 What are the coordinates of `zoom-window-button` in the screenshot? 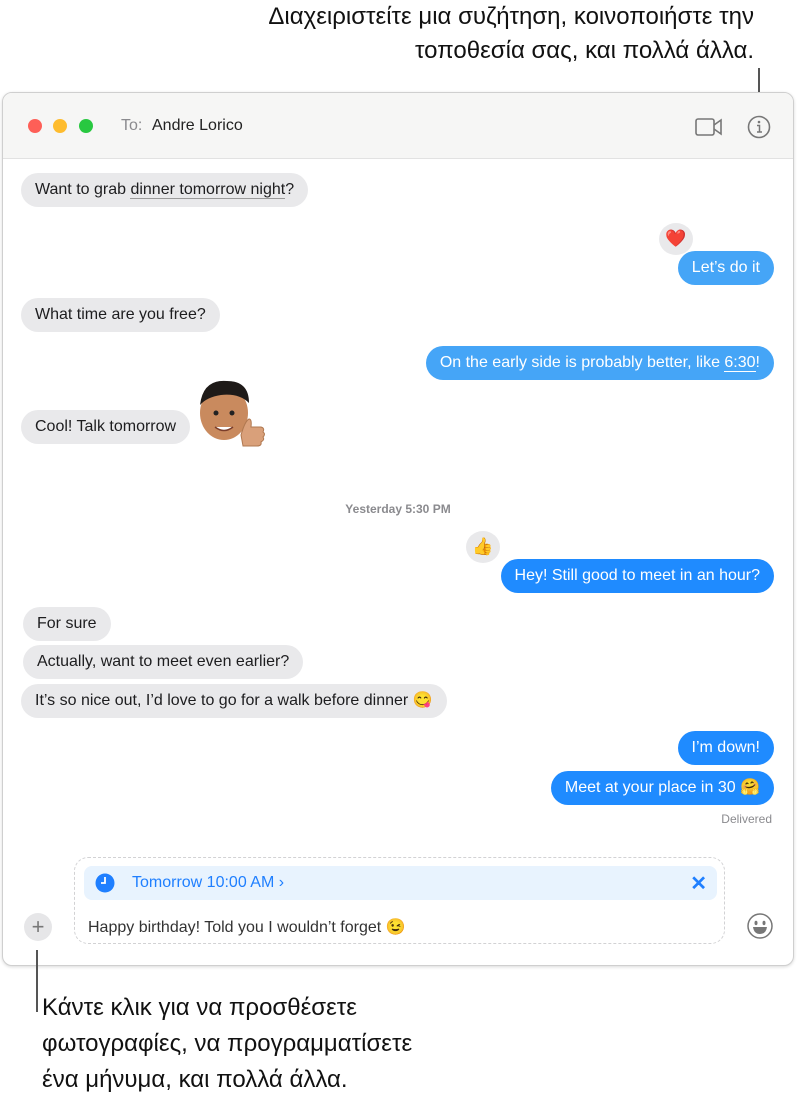 It's located at (86, 126).